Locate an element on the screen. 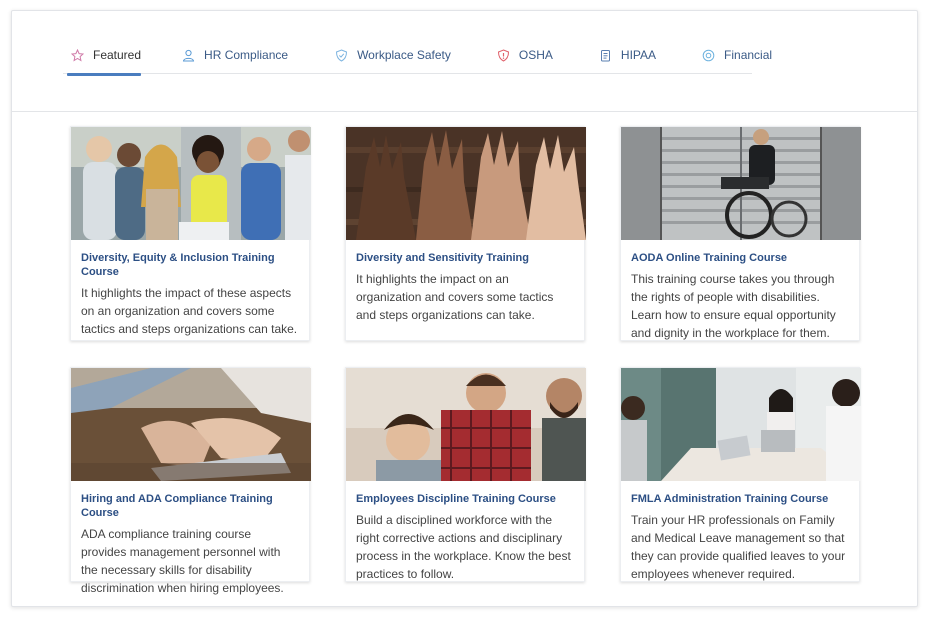 This screenshot has width=930, height=619. tab-hipaa: HIPAA is located at coordinates (627, 59).